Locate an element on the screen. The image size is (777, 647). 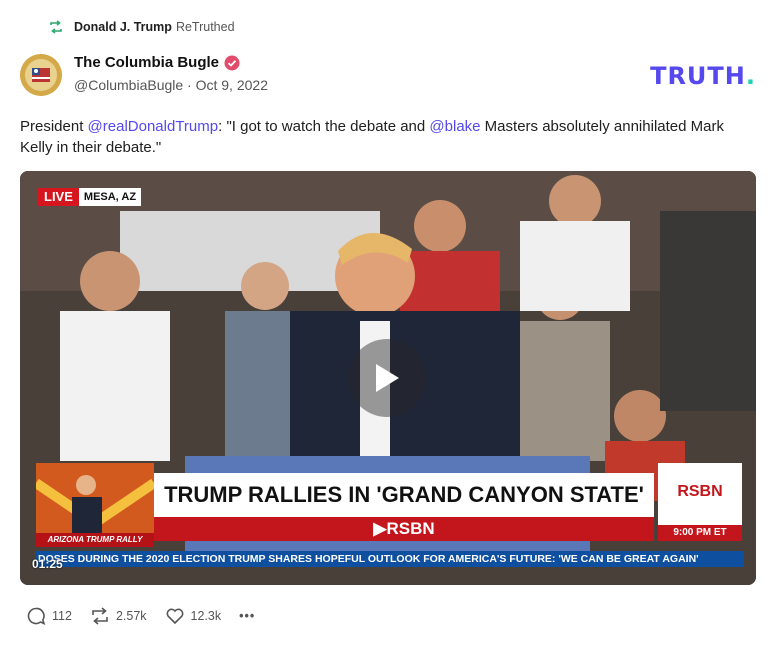
retruth-icon is located at coordinates (56, 27).